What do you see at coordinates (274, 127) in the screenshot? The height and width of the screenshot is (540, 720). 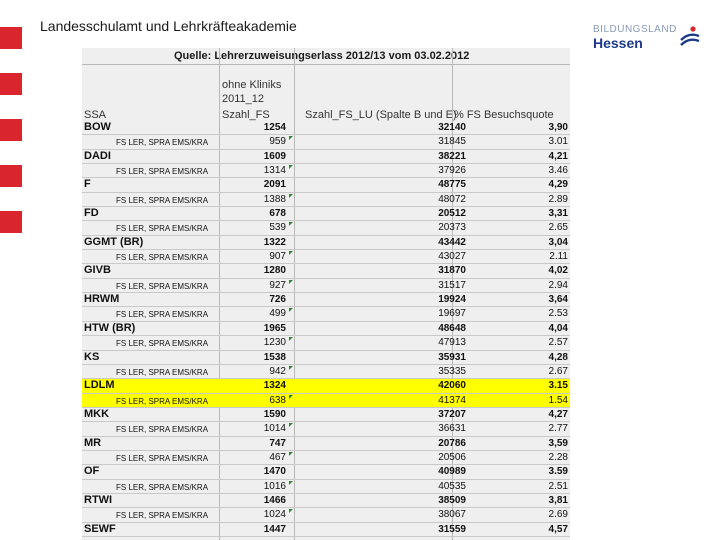 I see `szahl-fs-cell: 1254` at bounding box center [274, 127].